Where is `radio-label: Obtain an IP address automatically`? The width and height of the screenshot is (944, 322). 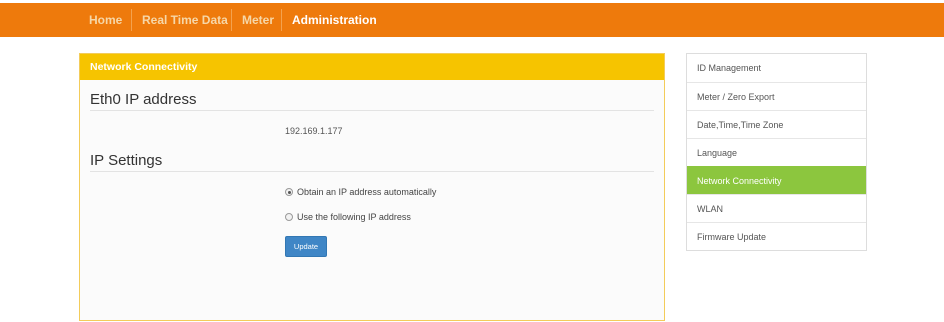 radio-label: Obtain an IP address automatically is located at coordinates (367, 192).